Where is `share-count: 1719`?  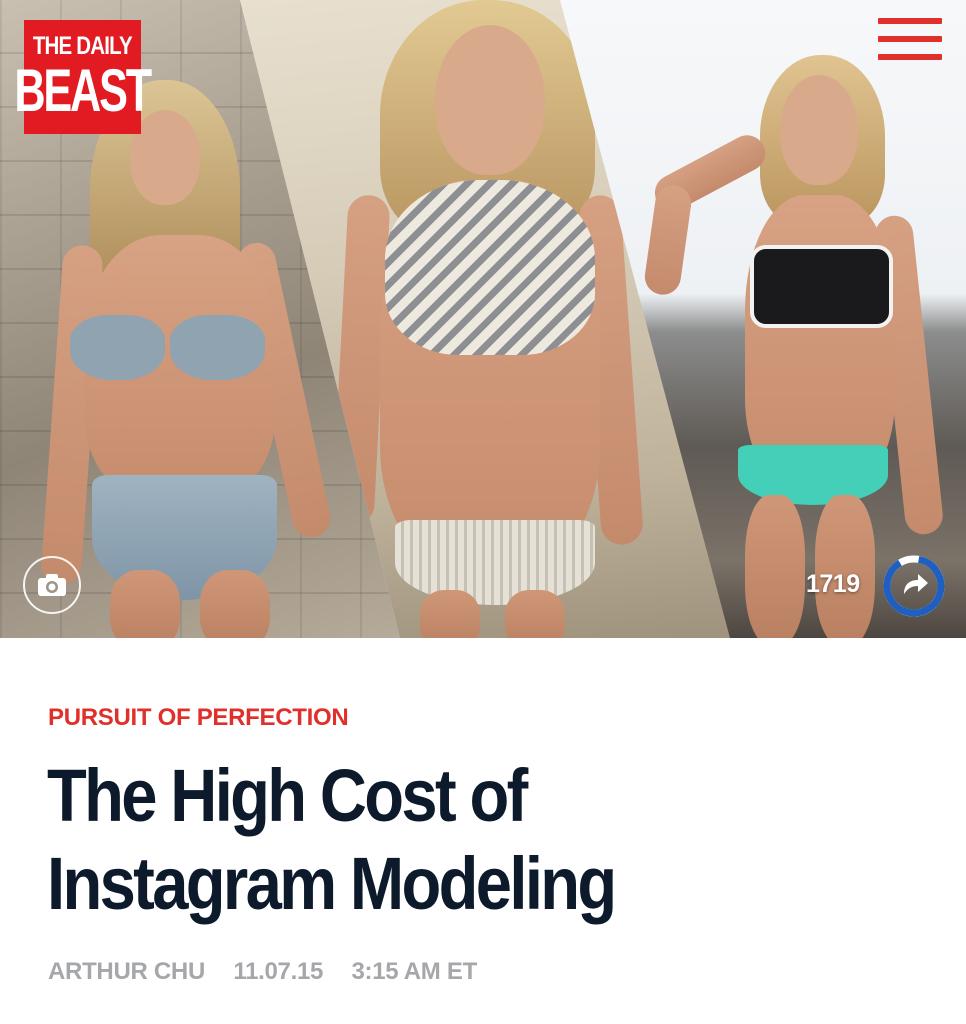 share-count: 1719 is located at coordinates (833, 584).